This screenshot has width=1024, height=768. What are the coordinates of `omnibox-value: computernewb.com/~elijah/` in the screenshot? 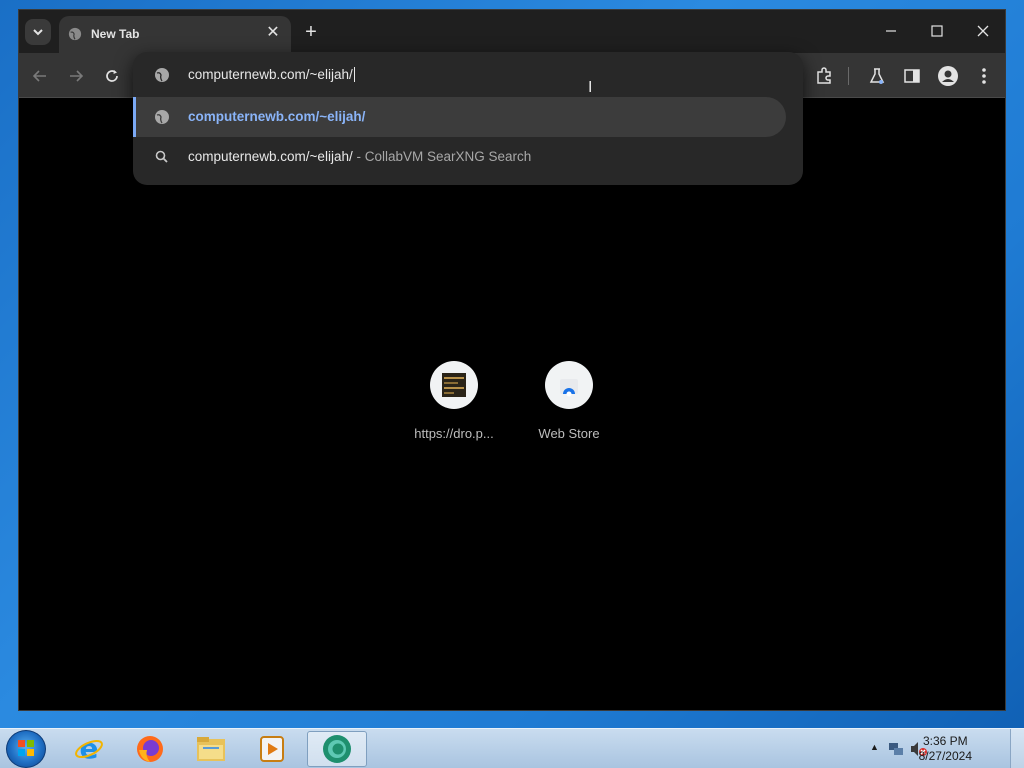 It's located at (270, 74).